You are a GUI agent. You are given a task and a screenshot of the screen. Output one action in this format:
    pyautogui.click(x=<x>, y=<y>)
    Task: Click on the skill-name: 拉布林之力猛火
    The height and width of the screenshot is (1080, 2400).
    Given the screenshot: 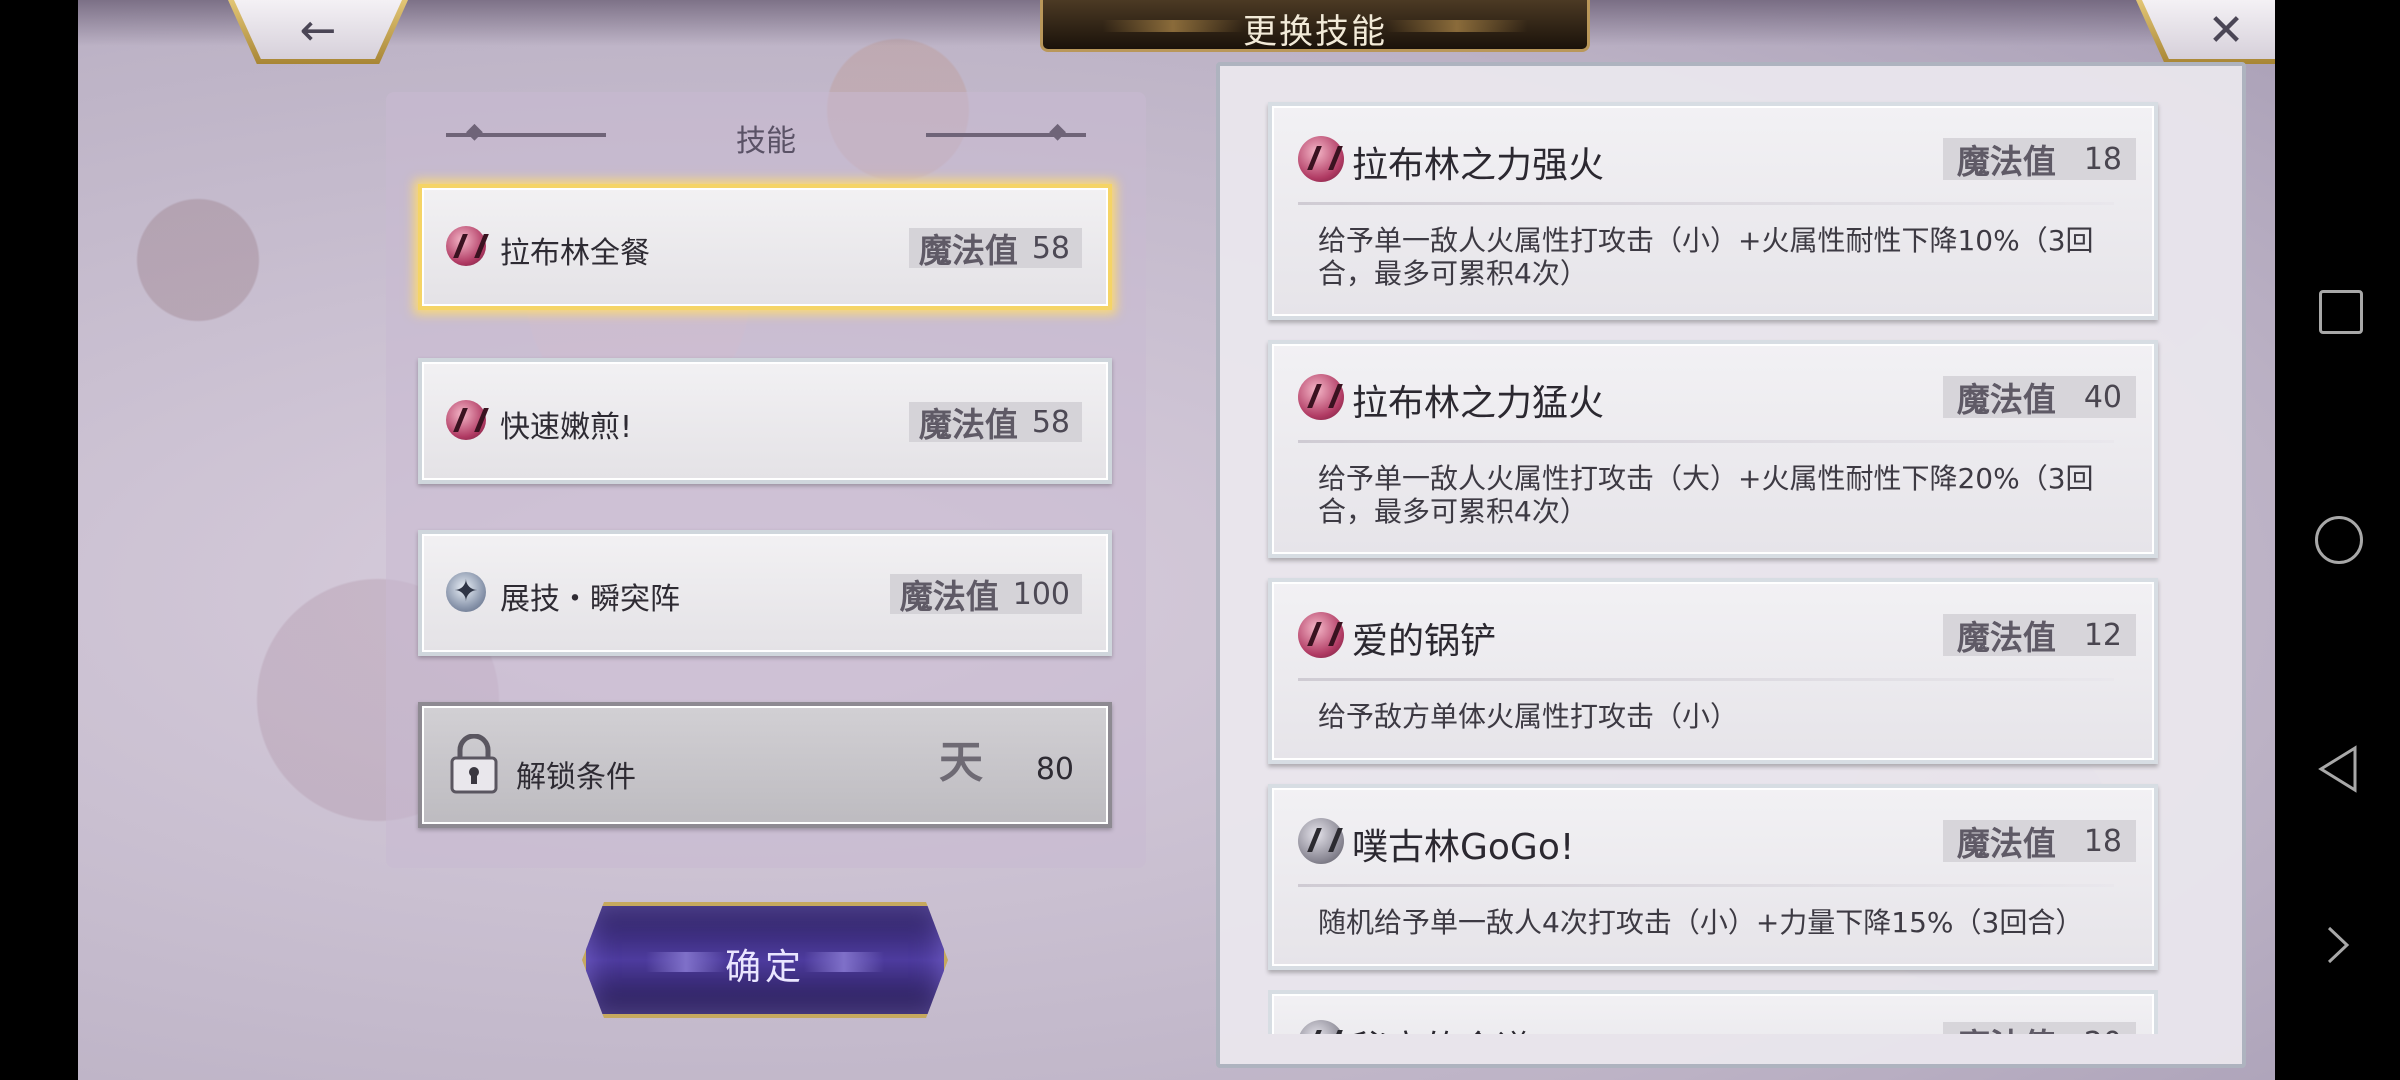 What is the action you would take?
    pyautogui.click(x=1478, y=403)
    